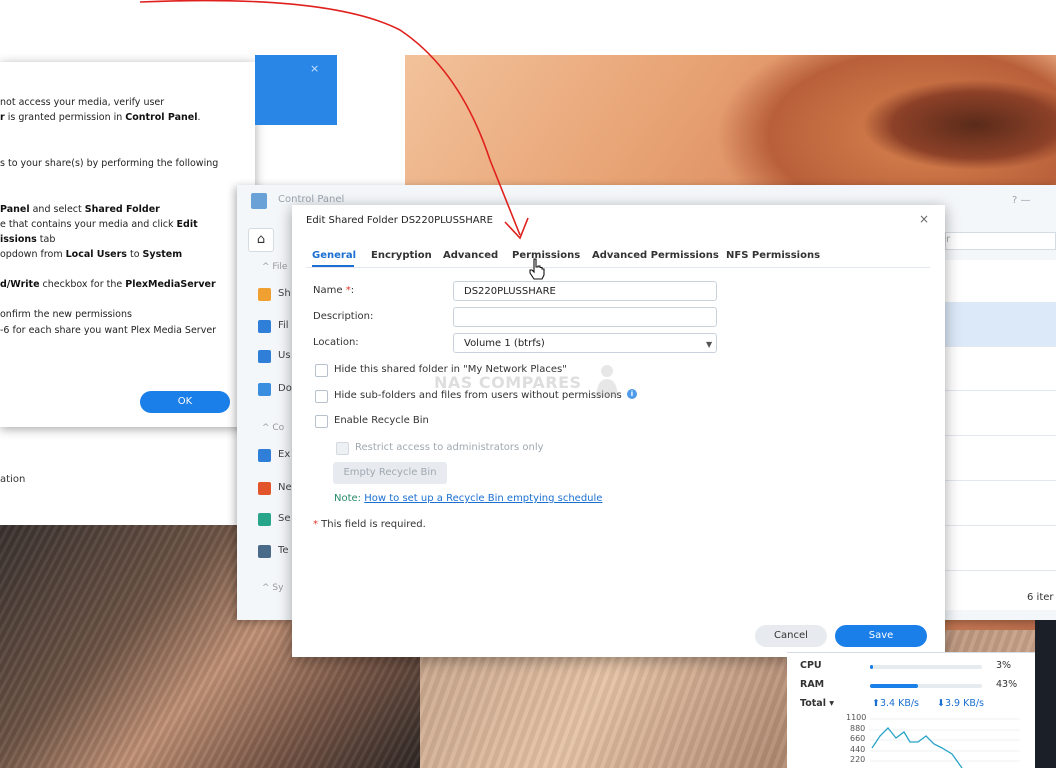 The image size is (1056, 769). I want to click on chevron-down-icon: ▼, so click(709, 344).